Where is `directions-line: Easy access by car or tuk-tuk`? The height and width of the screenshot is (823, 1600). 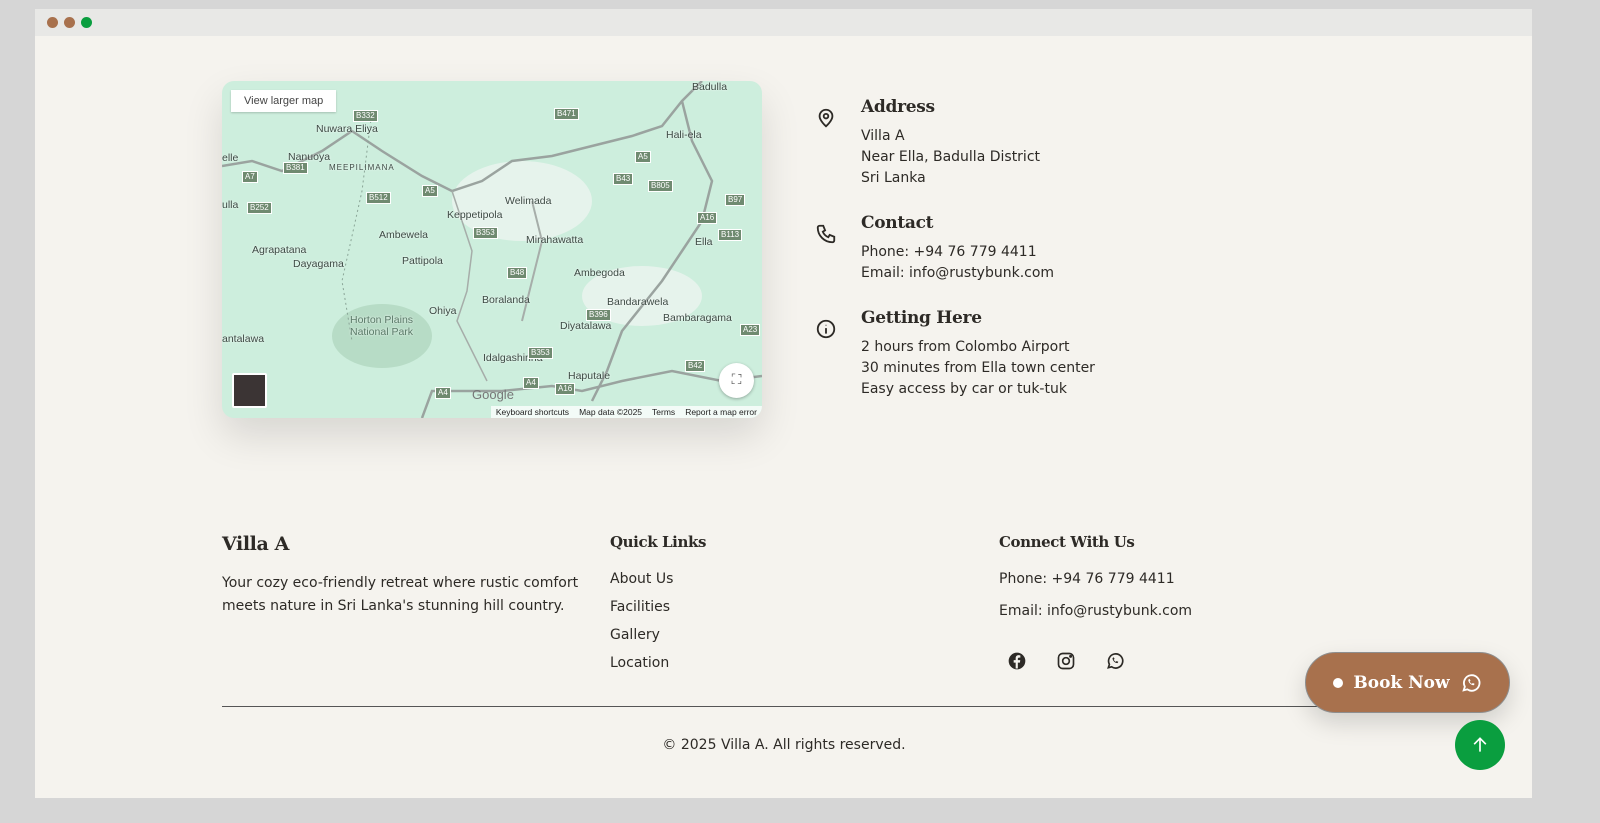
directions-line: Easy access by car or tuk-tuk is located at coordinates (964, 389).